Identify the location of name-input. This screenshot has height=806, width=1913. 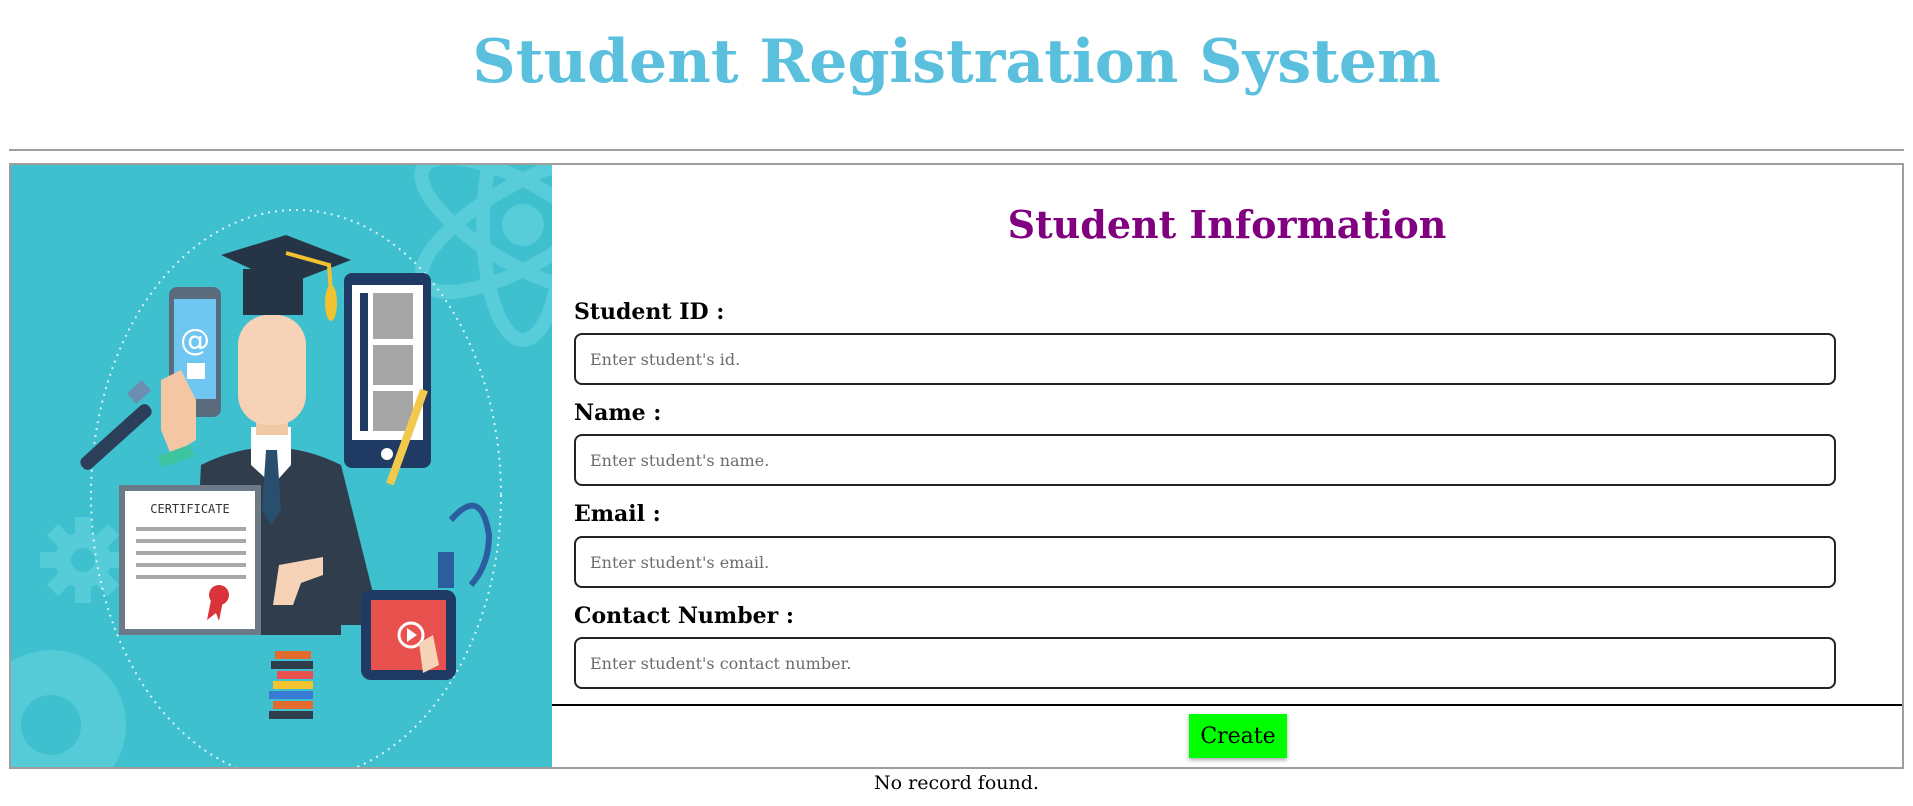
(1205, 460).